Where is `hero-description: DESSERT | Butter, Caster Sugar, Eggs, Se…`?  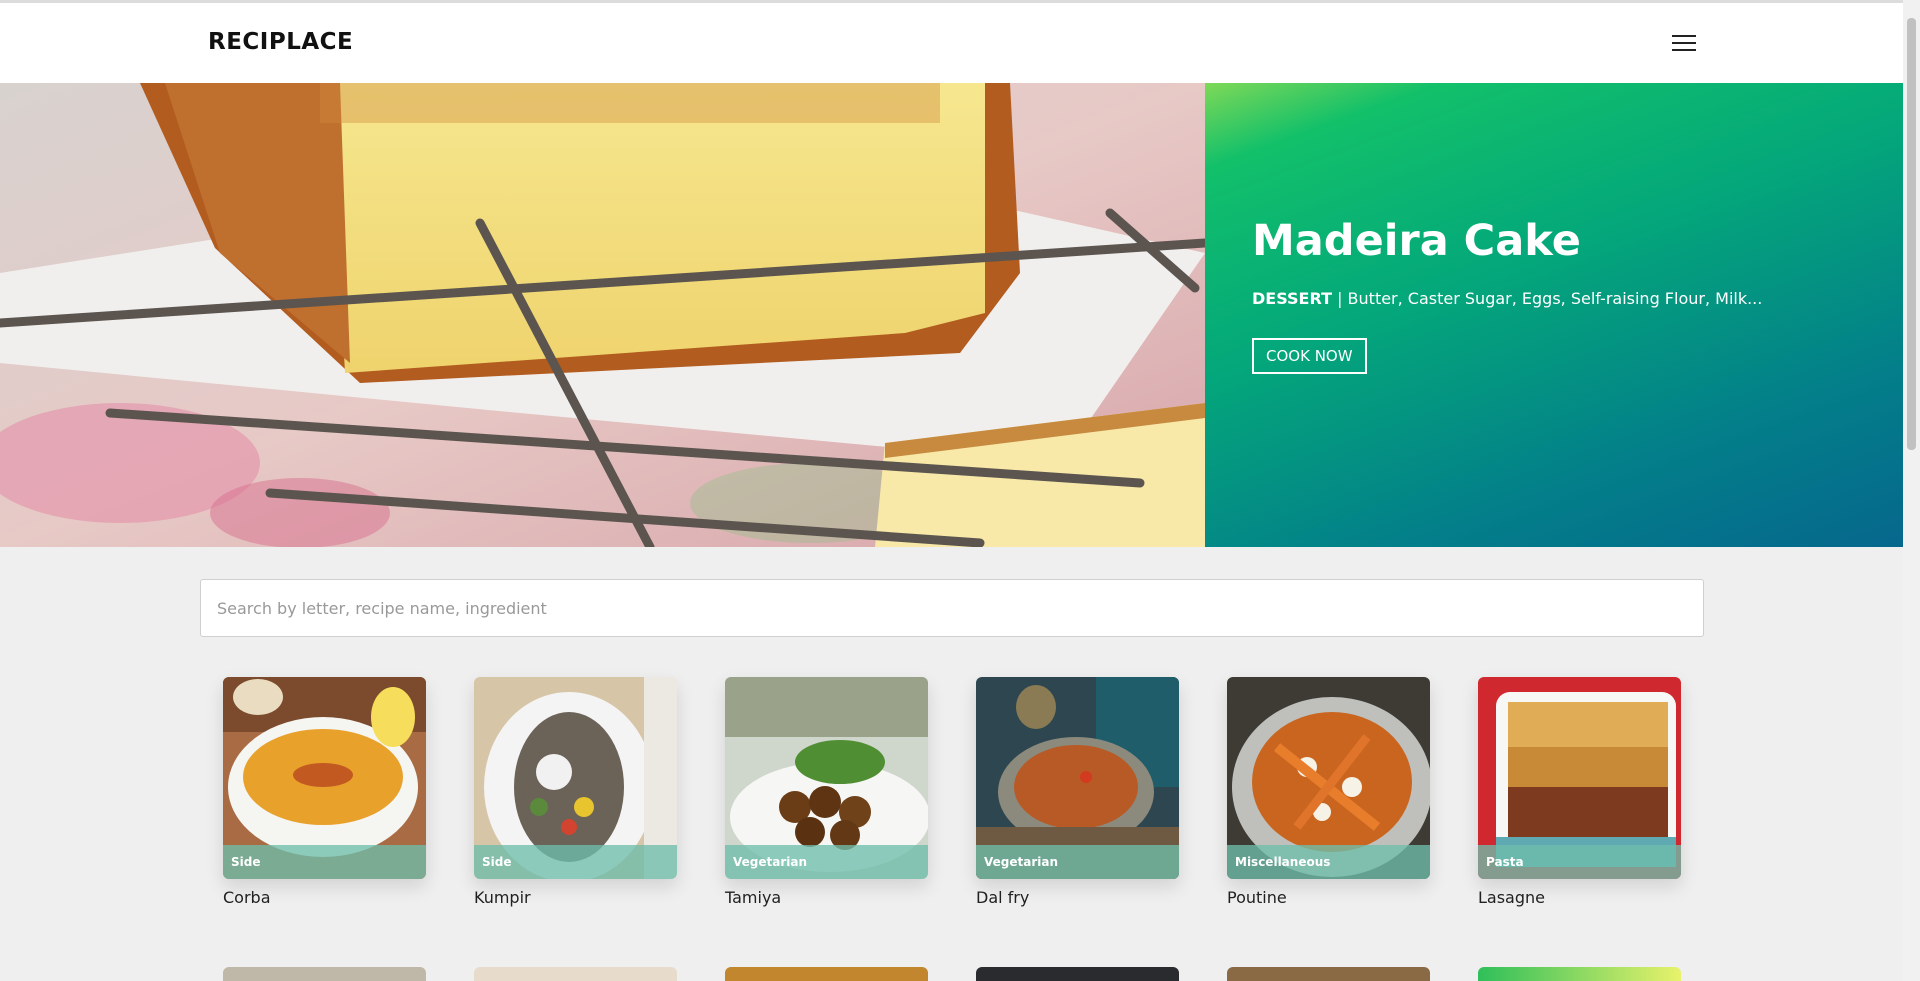
hero-description: DESSERT | Butter, Caster Sugar, Eggs, Se… is located at coordinates (1507, 298).